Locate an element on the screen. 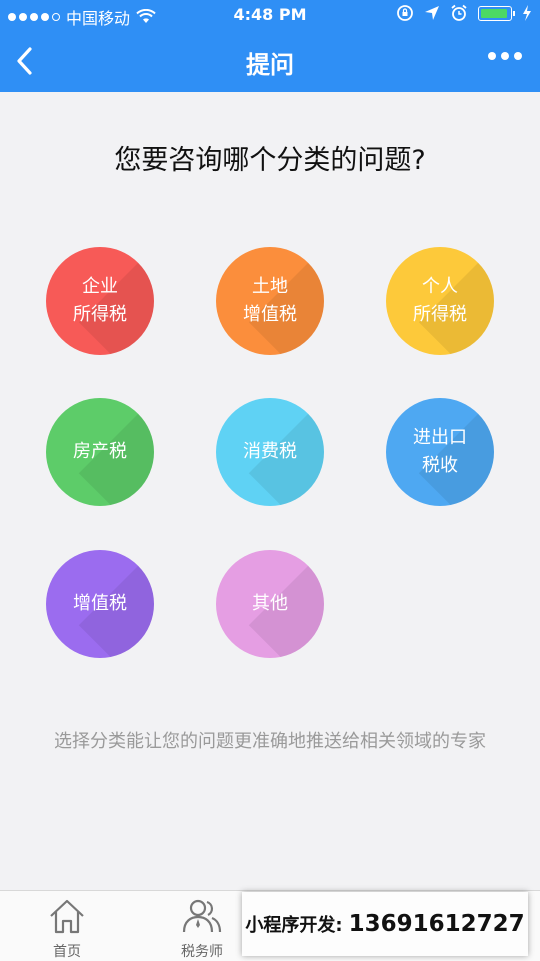 Image resolution: width=540 pixels, height=961 pixels. promo-label: 小程序开发: is located at coordinates (294, 925).